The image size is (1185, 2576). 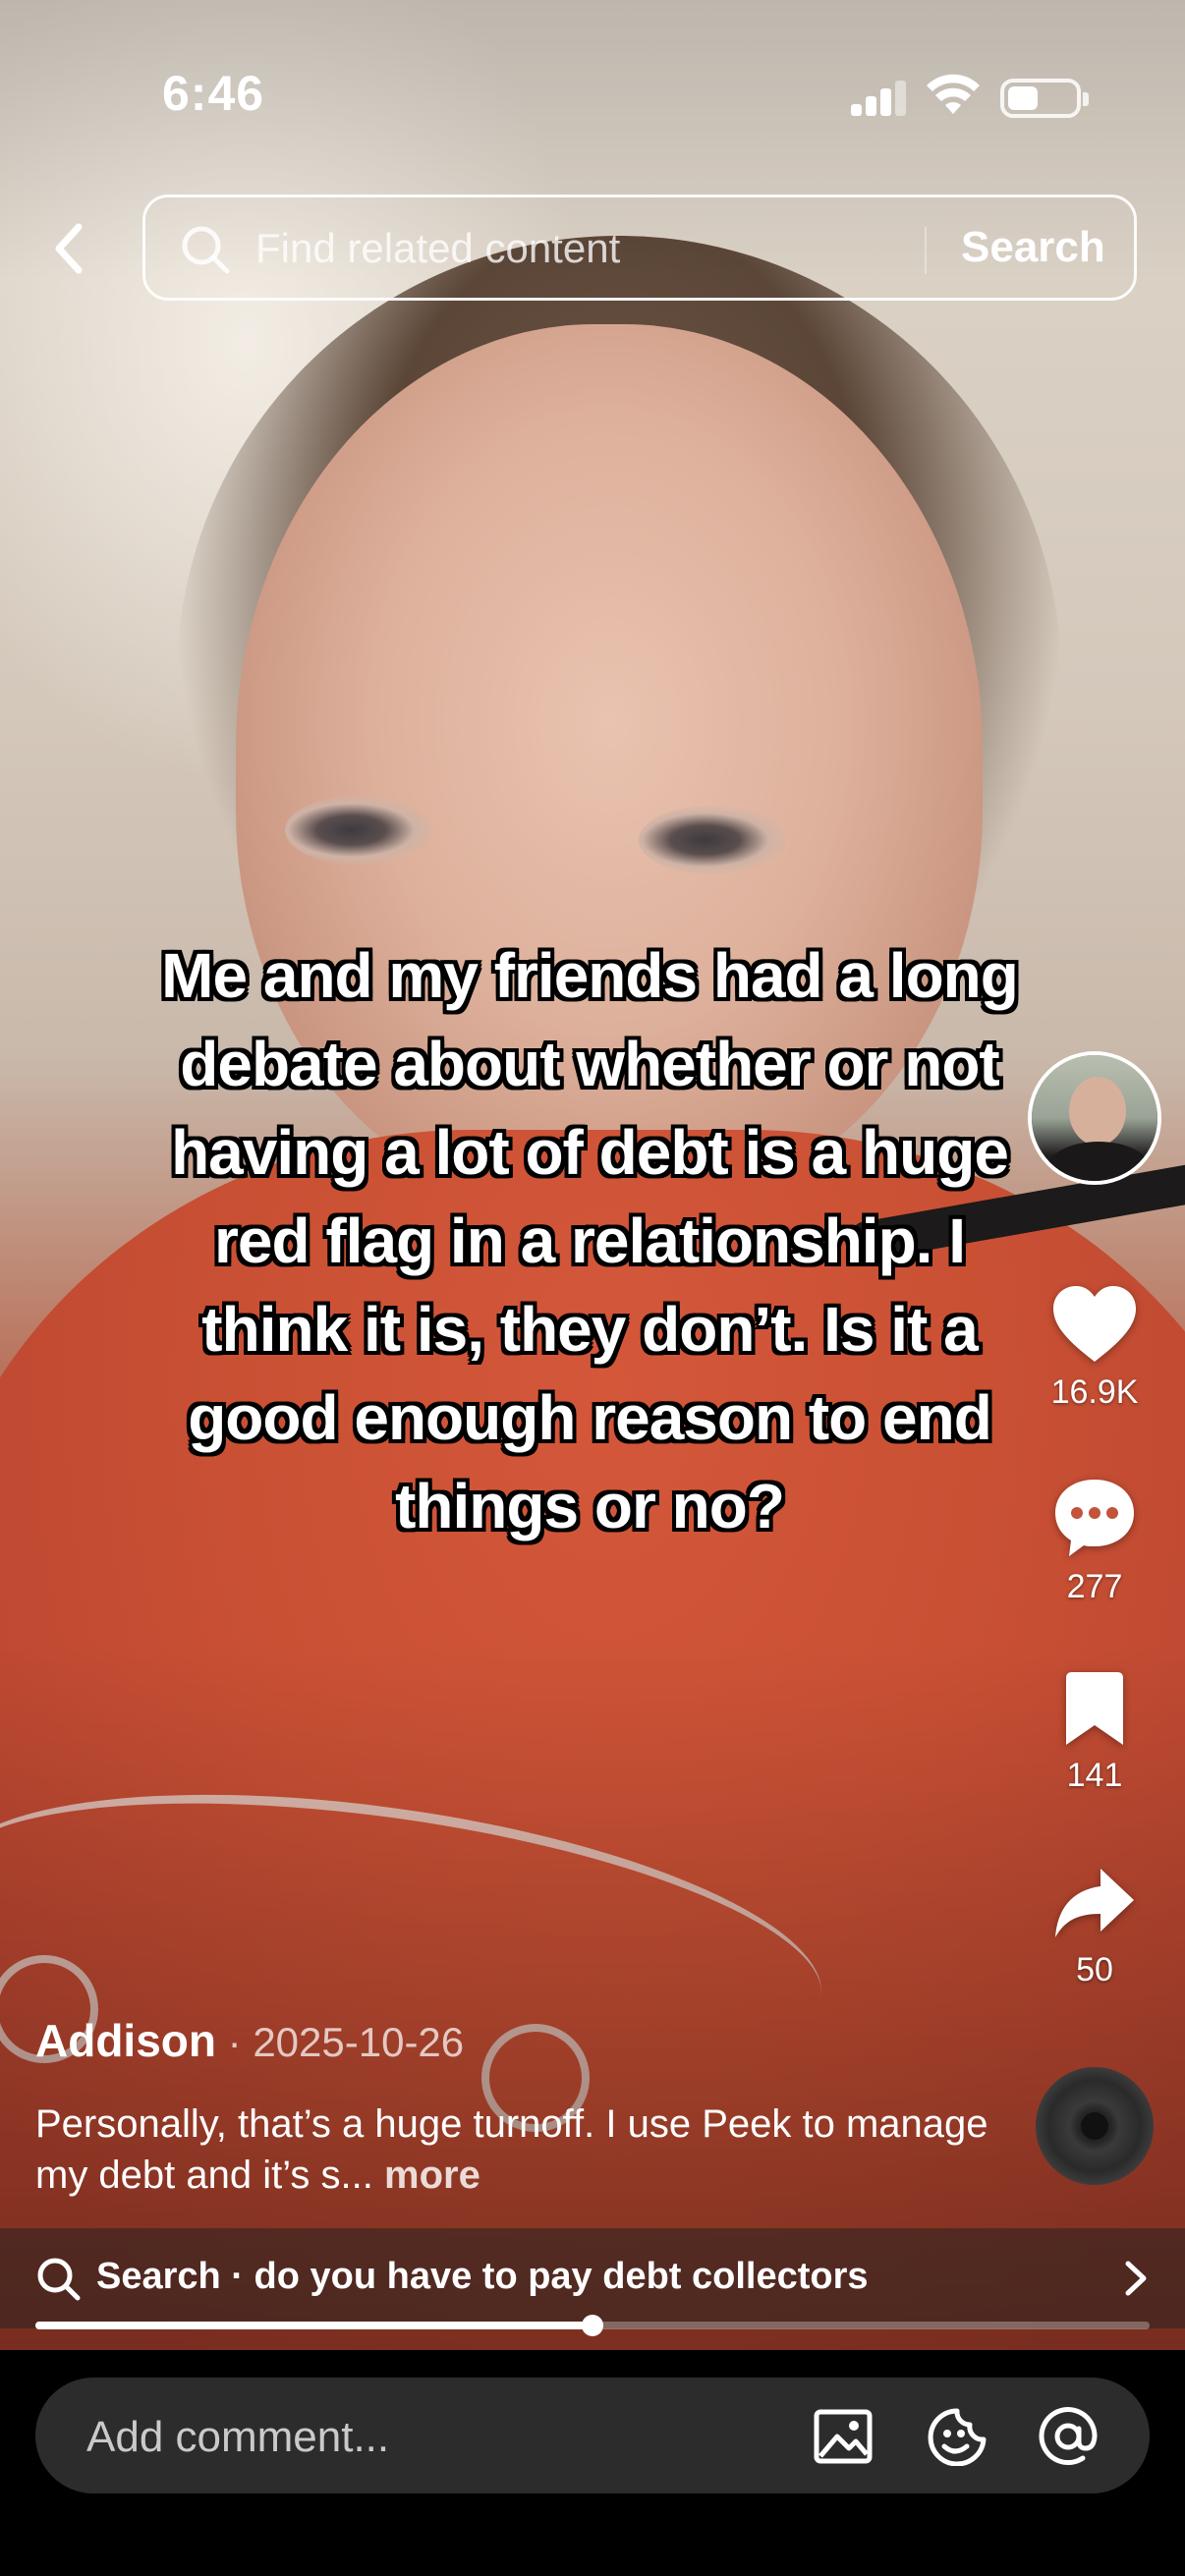 I want to click on emoji-icon, so click(x=957, y=2436).